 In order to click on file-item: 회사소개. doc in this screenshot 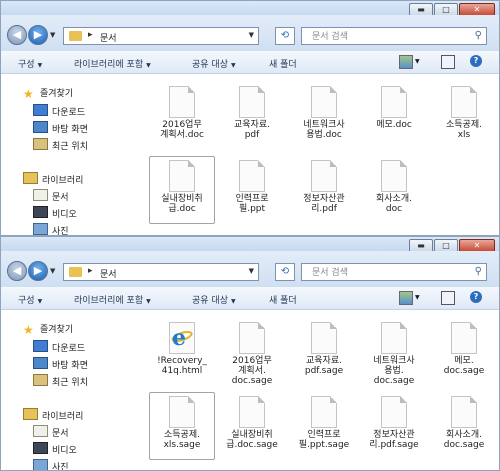, I will do `click(394, 185)`.